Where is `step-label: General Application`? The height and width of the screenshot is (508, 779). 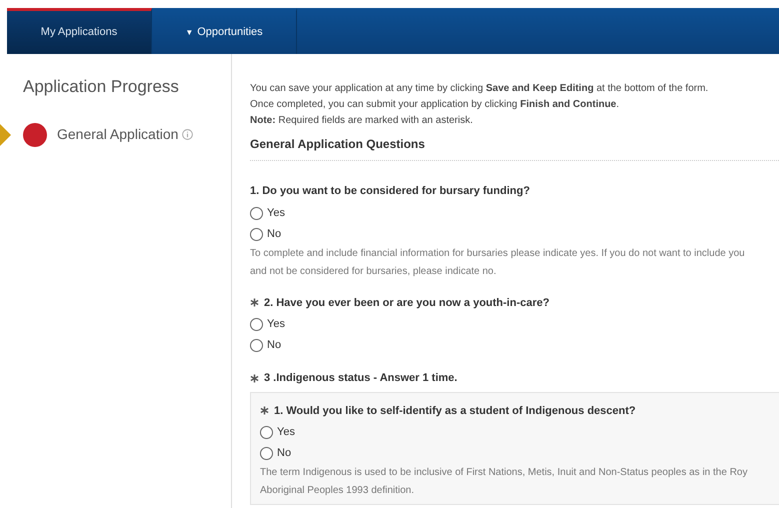 step-label: General Application is located at coordinates (117, 134).